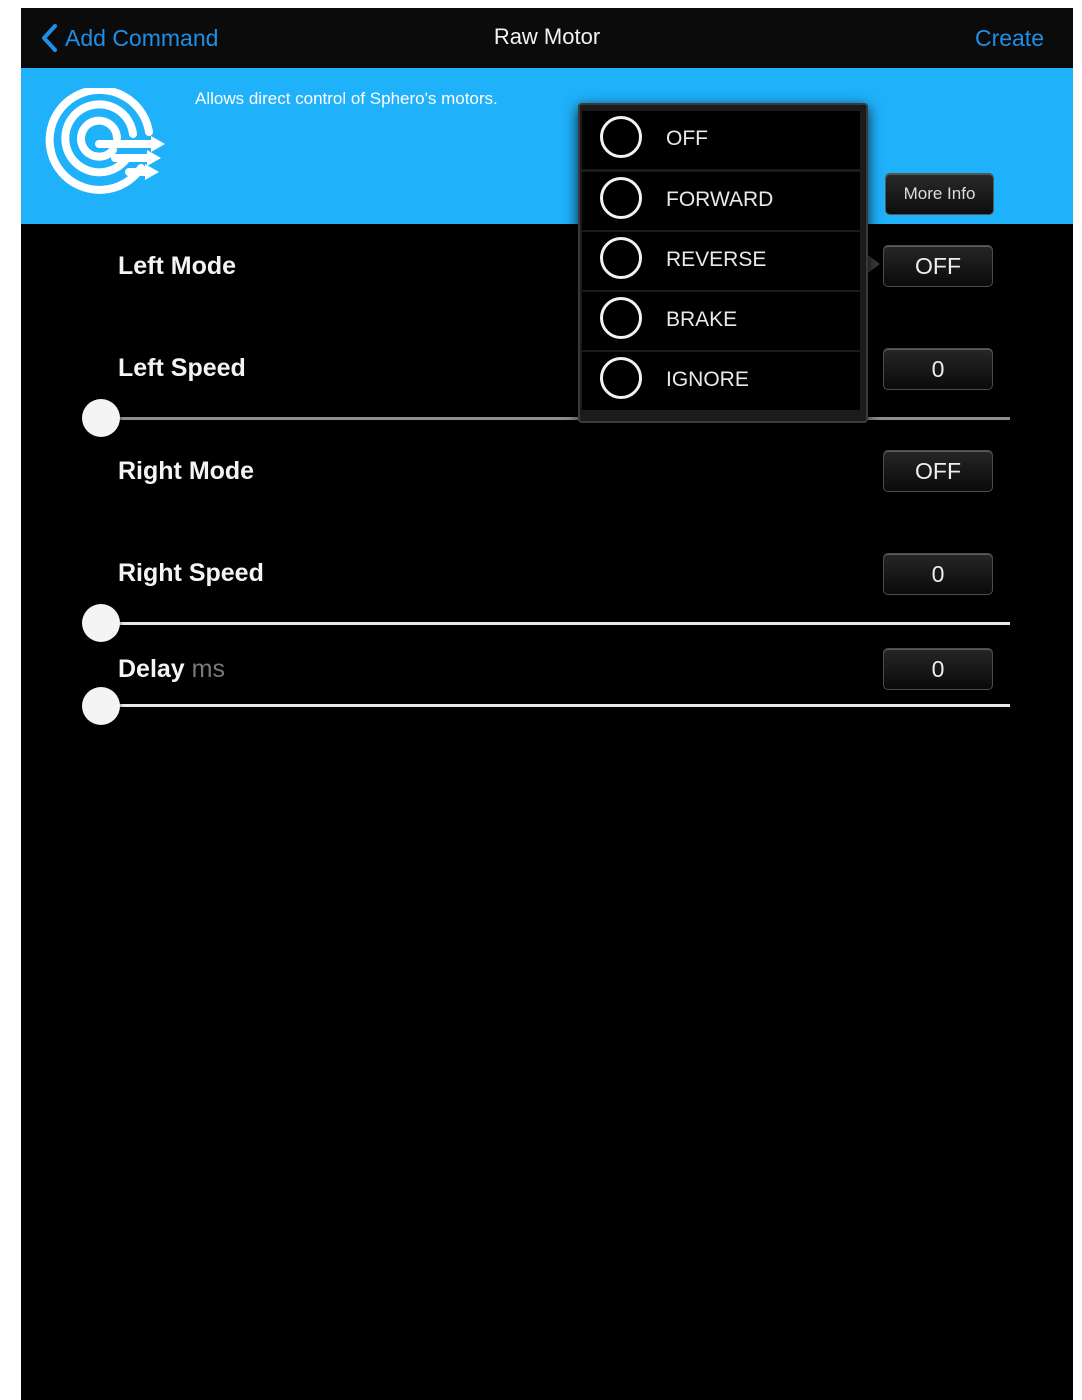 The width and height of the screenshot is (1082, 1400). Describe the element at coordinates (555, 623) in the screenshot. I see `right-speed-slider-track` at that location.